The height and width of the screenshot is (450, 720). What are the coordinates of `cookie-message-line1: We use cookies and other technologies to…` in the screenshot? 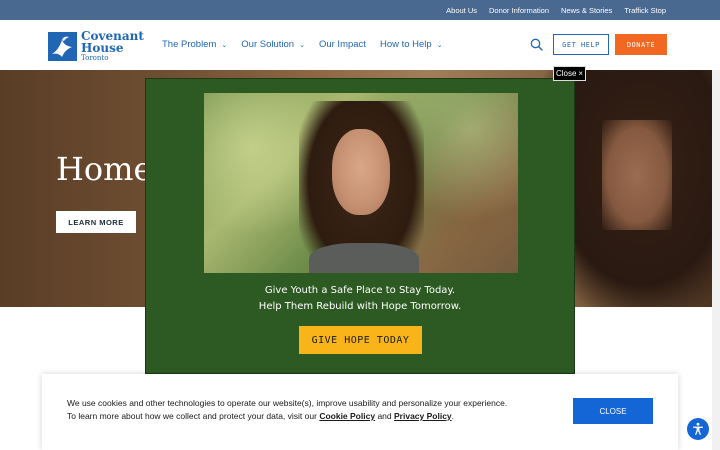 It's located at (287, 403).